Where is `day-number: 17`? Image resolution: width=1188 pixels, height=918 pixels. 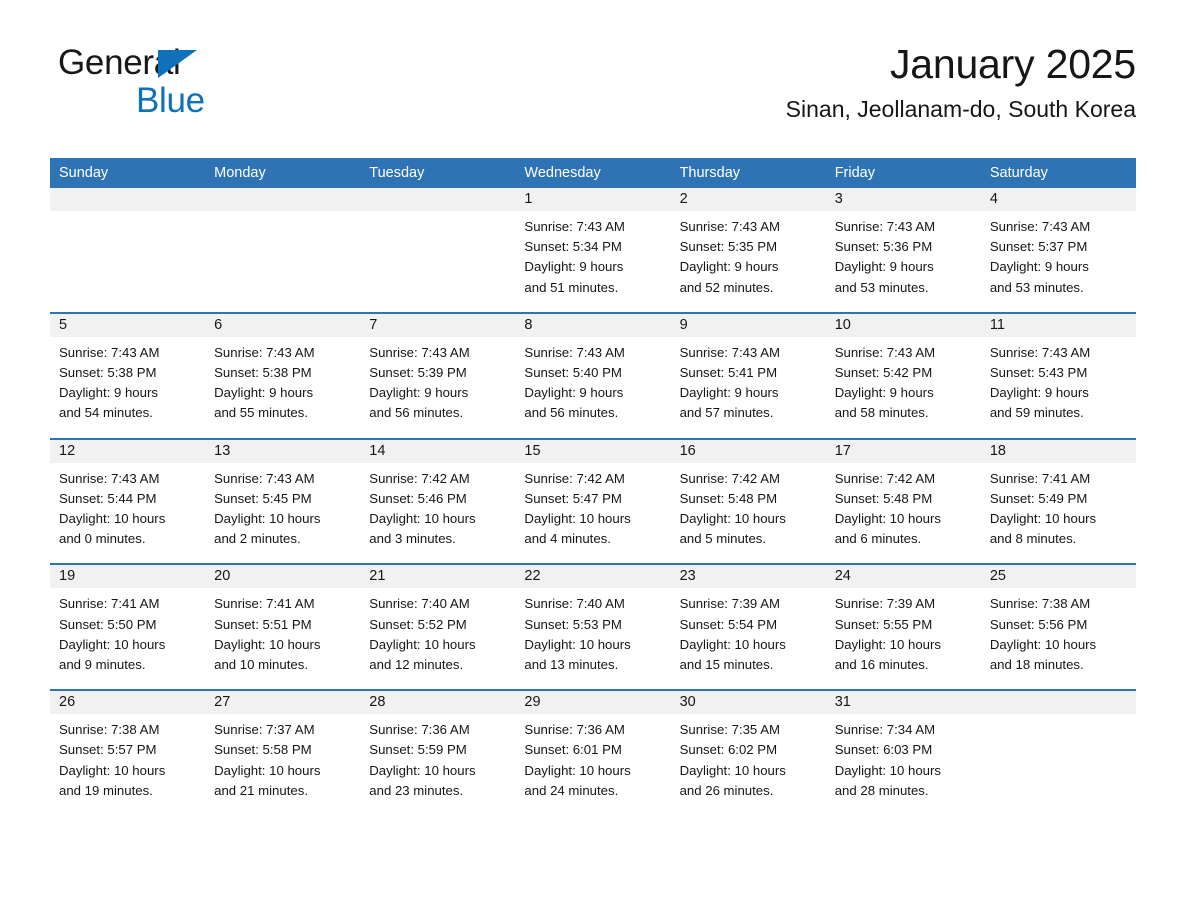
day-number: 17 is located at coordinates (903, 451).